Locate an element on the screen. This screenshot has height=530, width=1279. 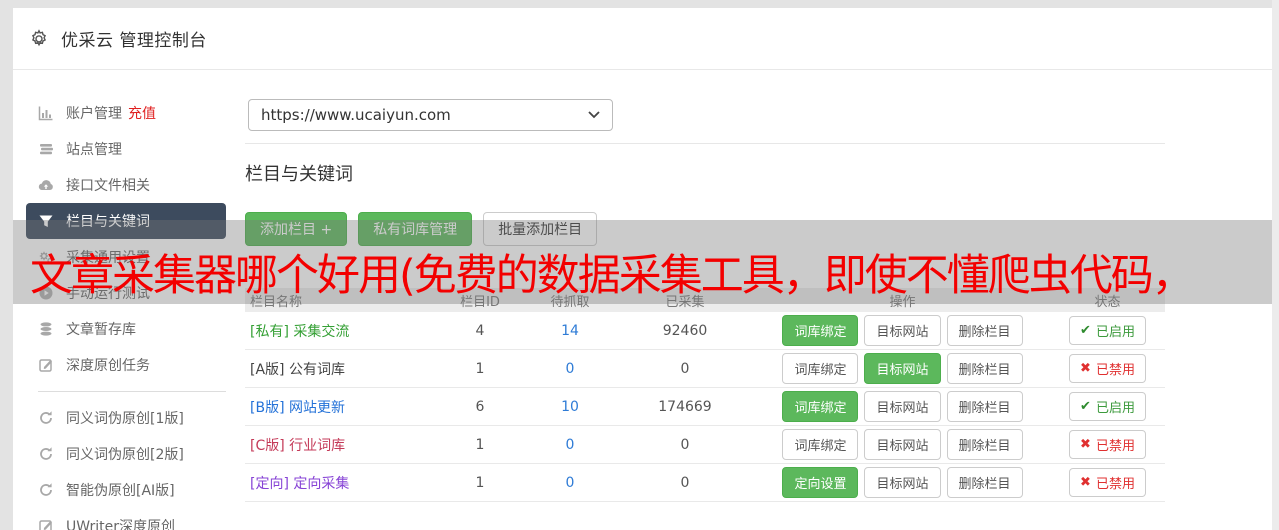
list-icon is located at coordinates (46, 149).